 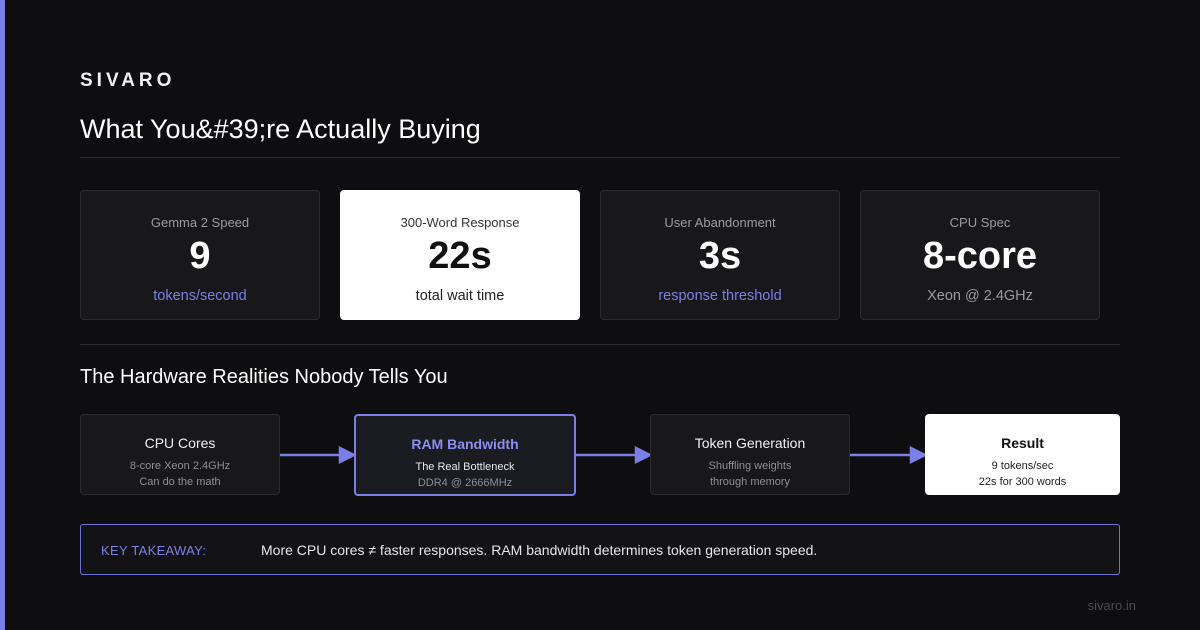 What do you see at coordinates (154, 550) in the screenshot?
I see `takeaway-label: KEY TAKEAWAY:` at bounding box center [154, 550].